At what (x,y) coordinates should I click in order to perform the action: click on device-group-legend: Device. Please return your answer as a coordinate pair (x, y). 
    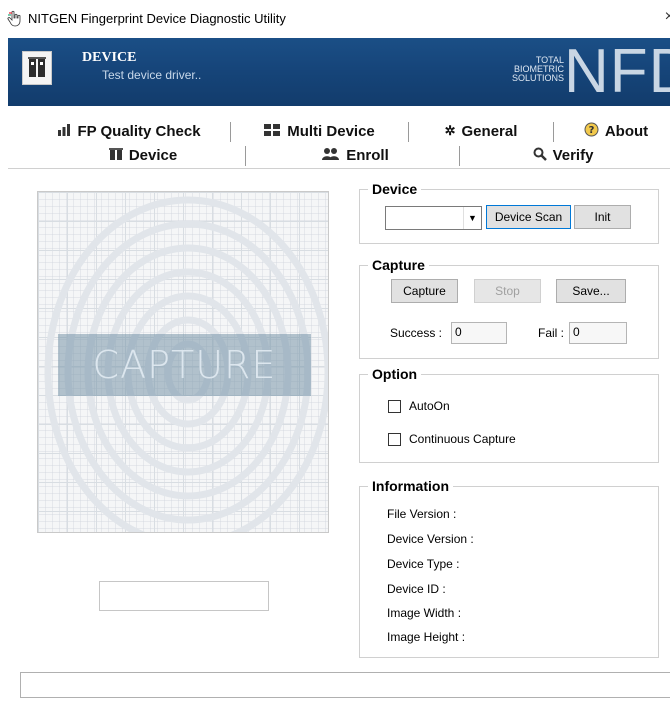
    Looking at the image, I should click on (395, 189).